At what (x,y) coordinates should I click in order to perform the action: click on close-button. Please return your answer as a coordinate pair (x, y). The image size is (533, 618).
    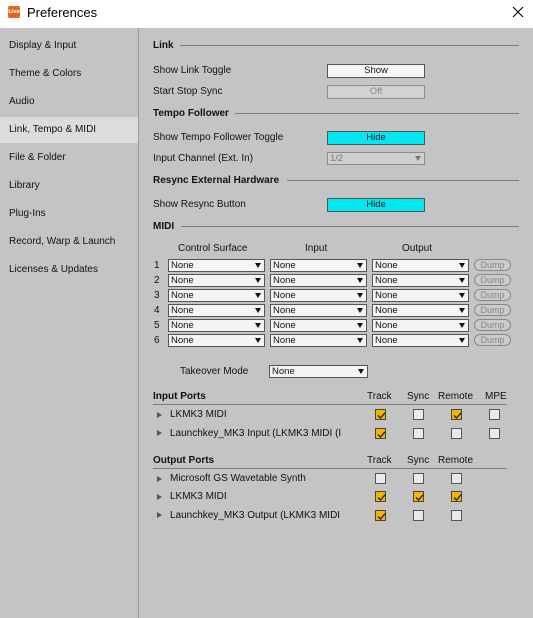
    Looking at the image, I should click on (518, 13).